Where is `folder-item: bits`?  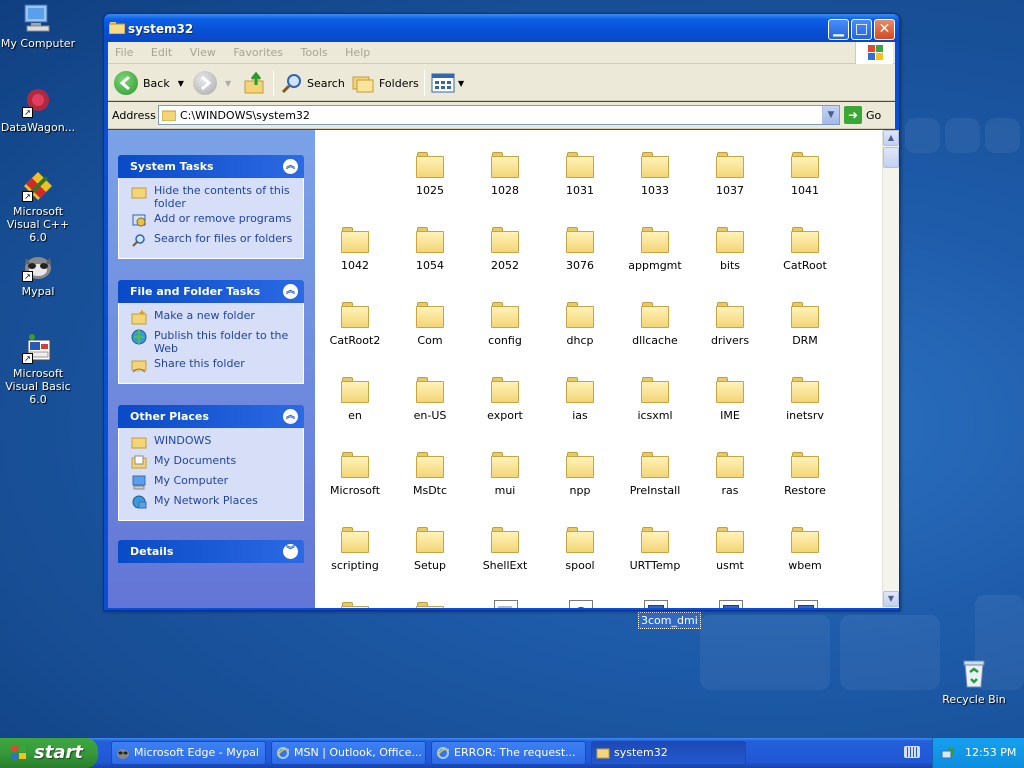
folder-item: bits is located at coordinates (730, 248).